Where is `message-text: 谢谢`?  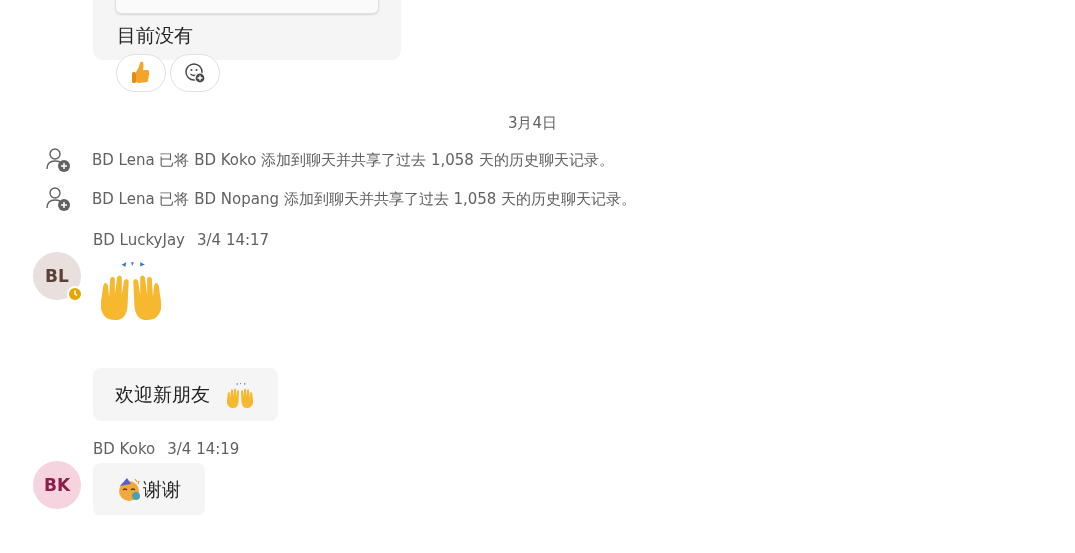 message-text: 谢谢 is located at coordinates (162, 489).